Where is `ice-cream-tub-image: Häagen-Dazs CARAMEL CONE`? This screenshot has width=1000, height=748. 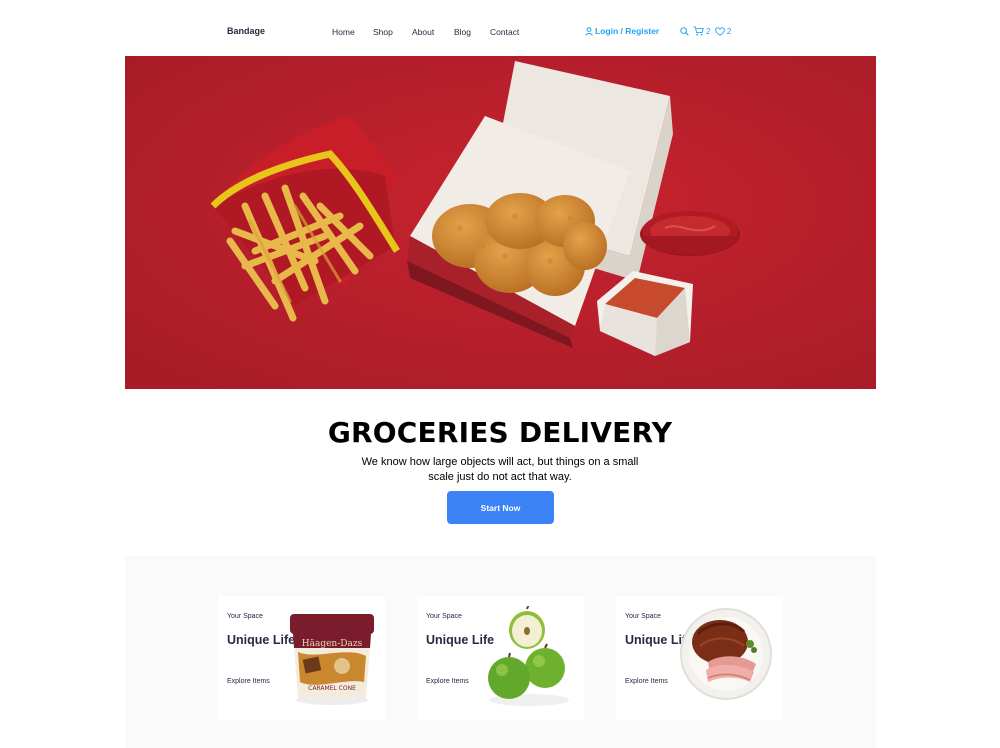
ice-cream-tub-image: Häagen-Dazs CARAMEL CONE is located at coordinates (332, 659).